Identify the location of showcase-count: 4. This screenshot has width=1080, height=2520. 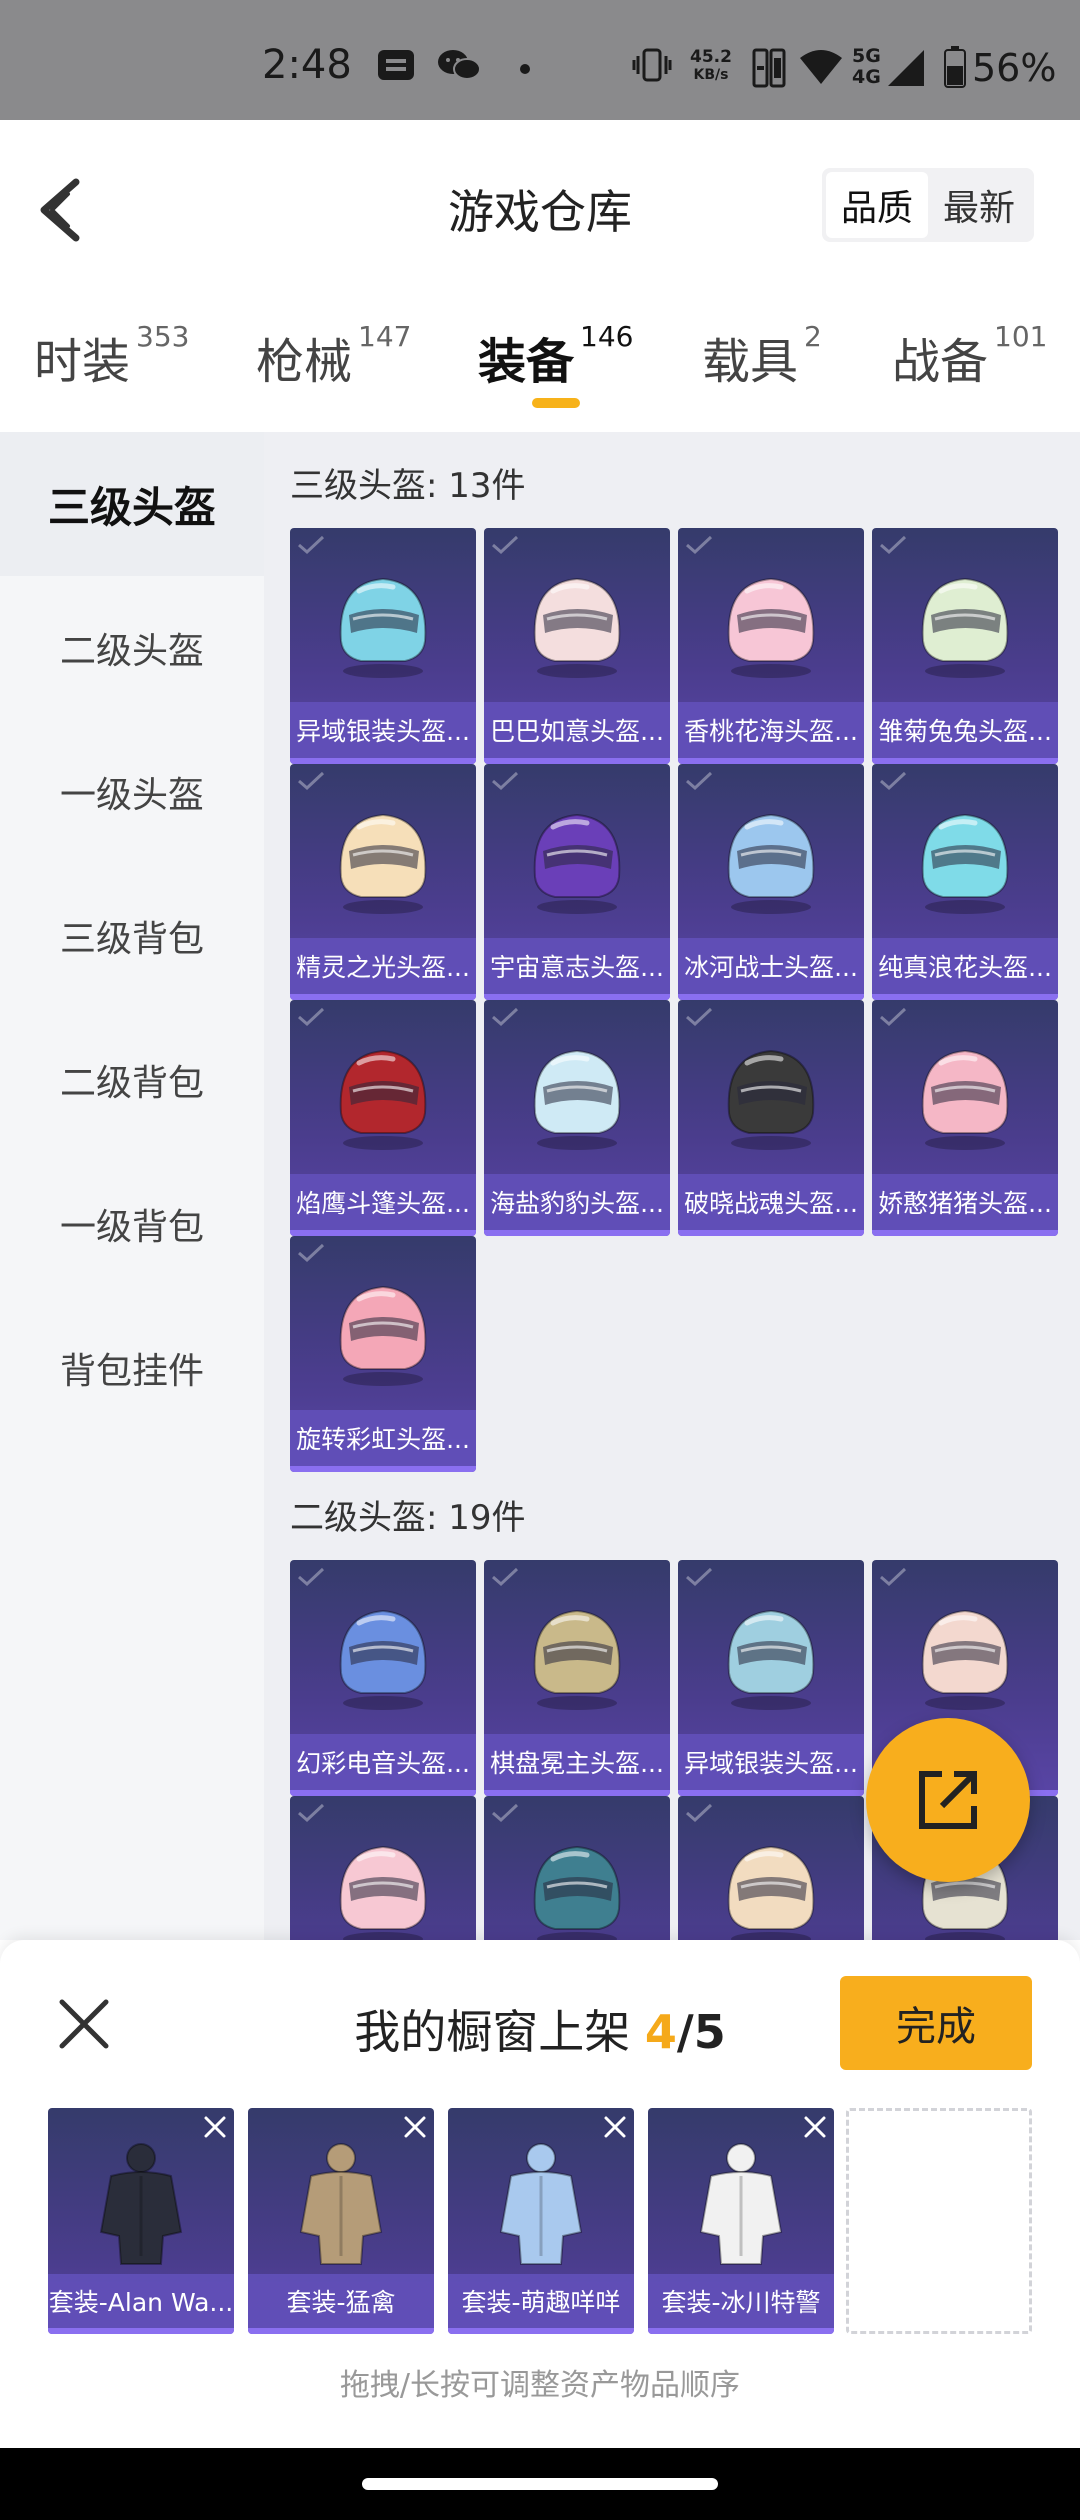
(660, 2032).